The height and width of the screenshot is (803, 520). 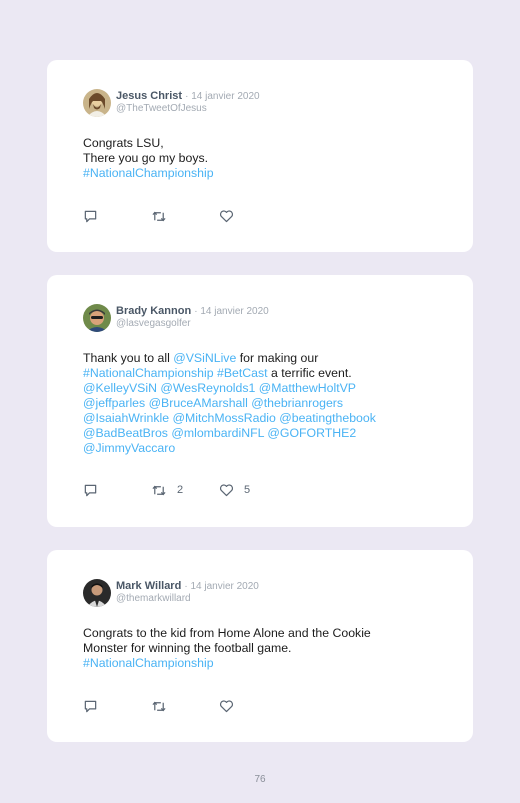 What do you see at coordinates (242, 373) in the screenshot?
I see `hashtag-link: #BetCast` at bounding box center [242, 373].